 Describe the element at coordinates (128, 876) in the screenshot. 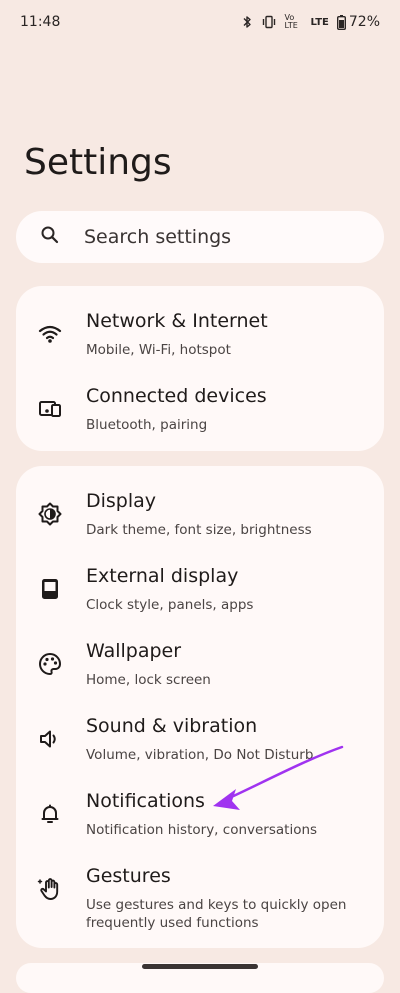

I see `item-title: Gestures` at that location.